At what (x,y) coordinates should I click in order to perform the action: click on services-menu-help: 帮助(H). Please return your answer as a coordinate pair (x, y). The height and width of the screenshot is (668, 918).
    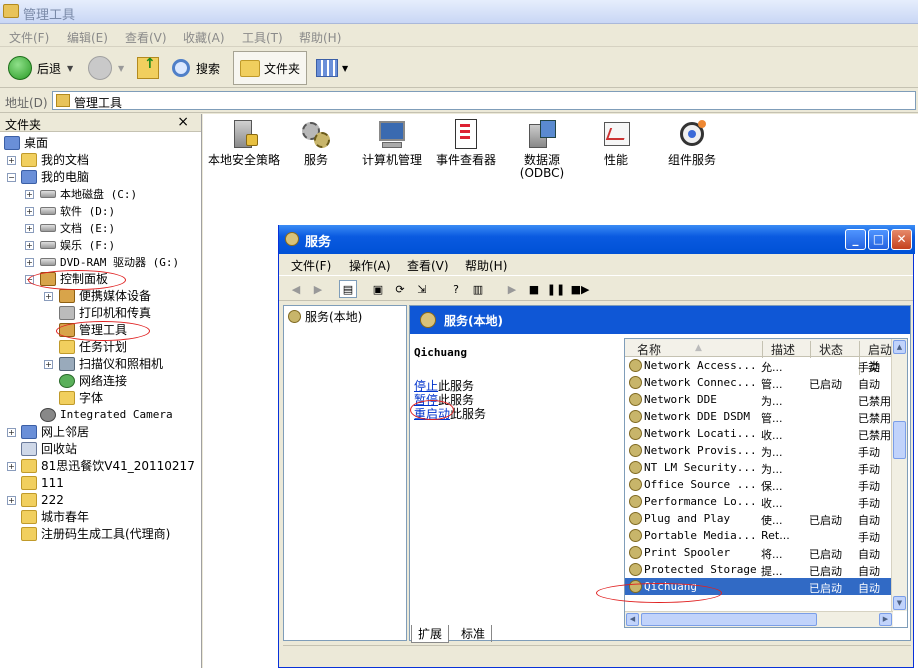
    Looking at the image, I should click on (486, 265).